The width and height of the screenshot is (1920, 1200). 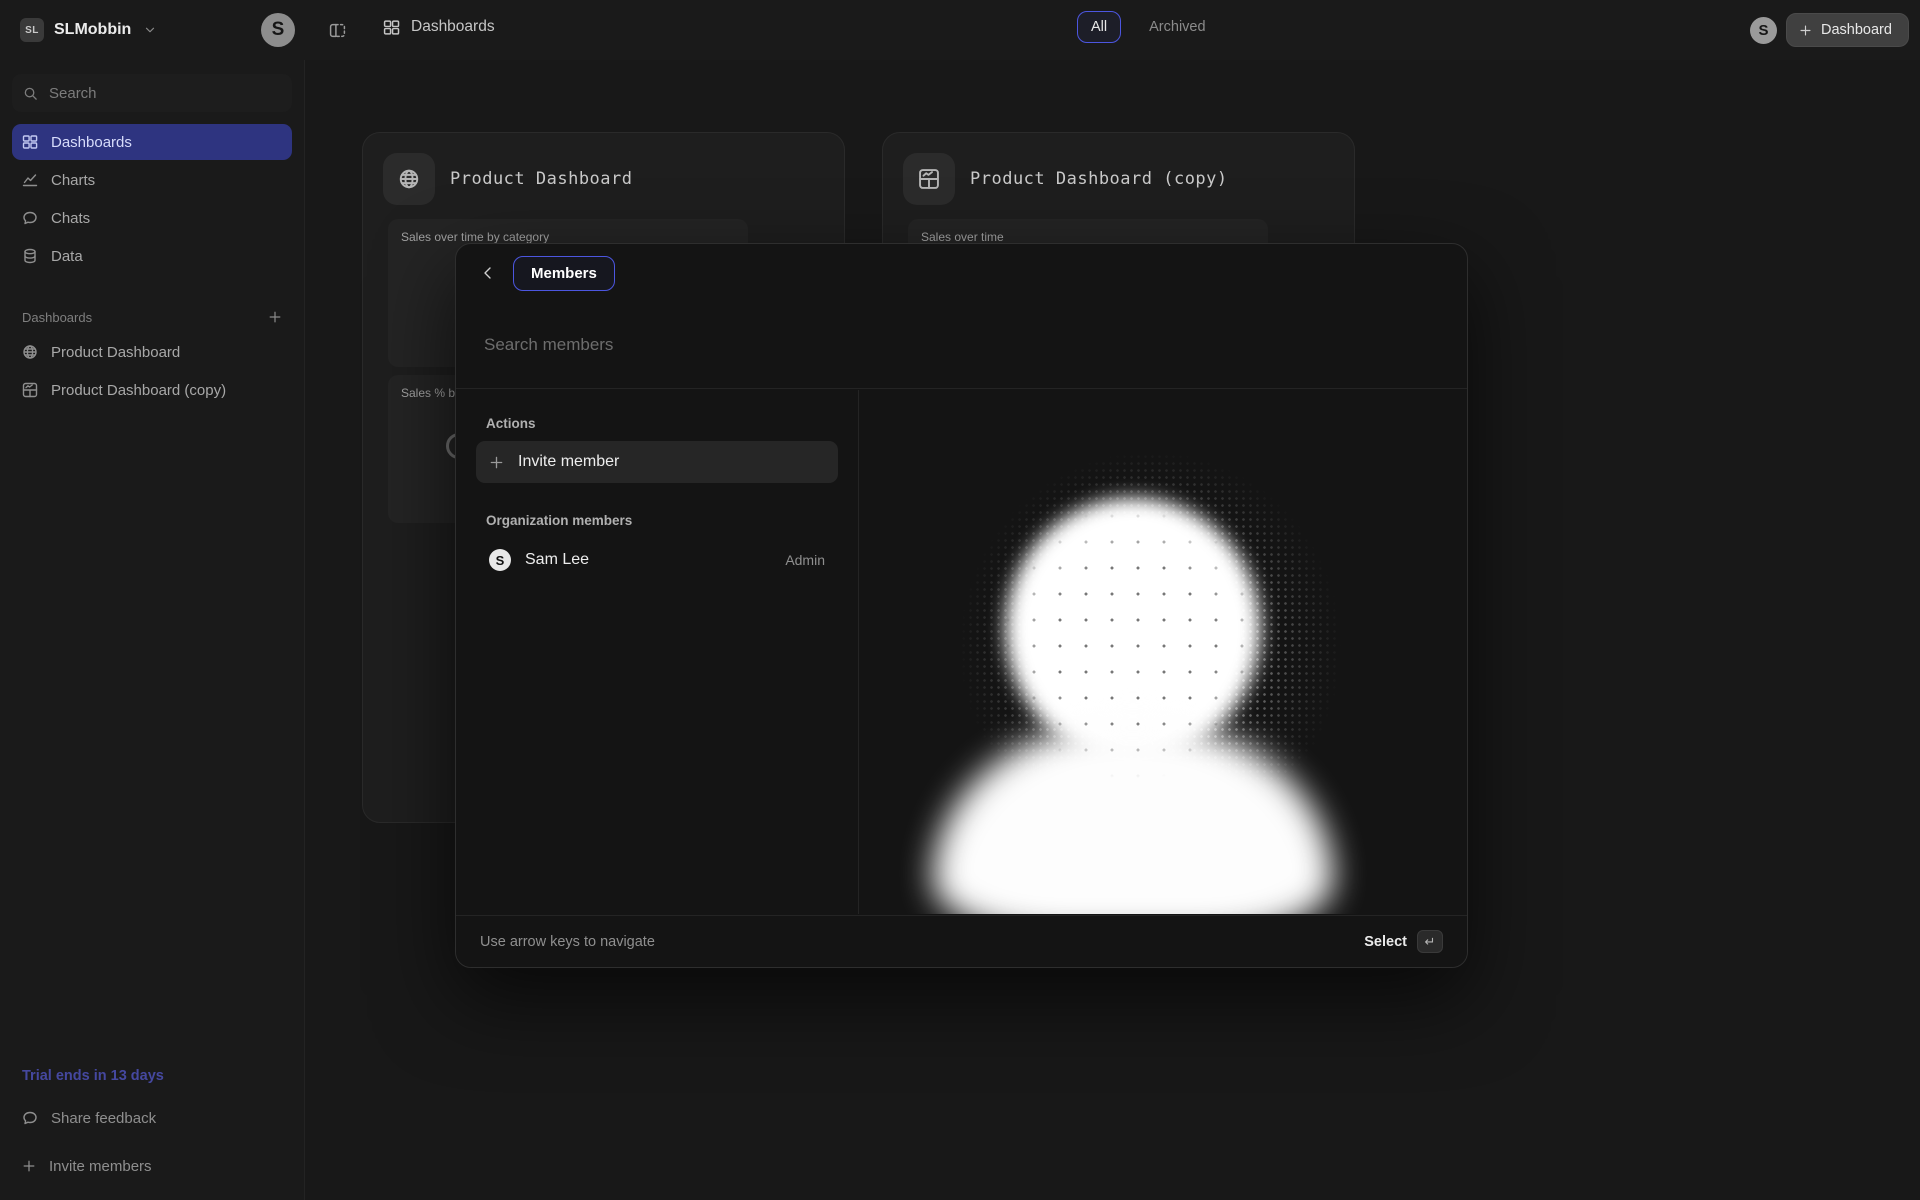 I want to click on database-icon, so click(x=30, y=256).